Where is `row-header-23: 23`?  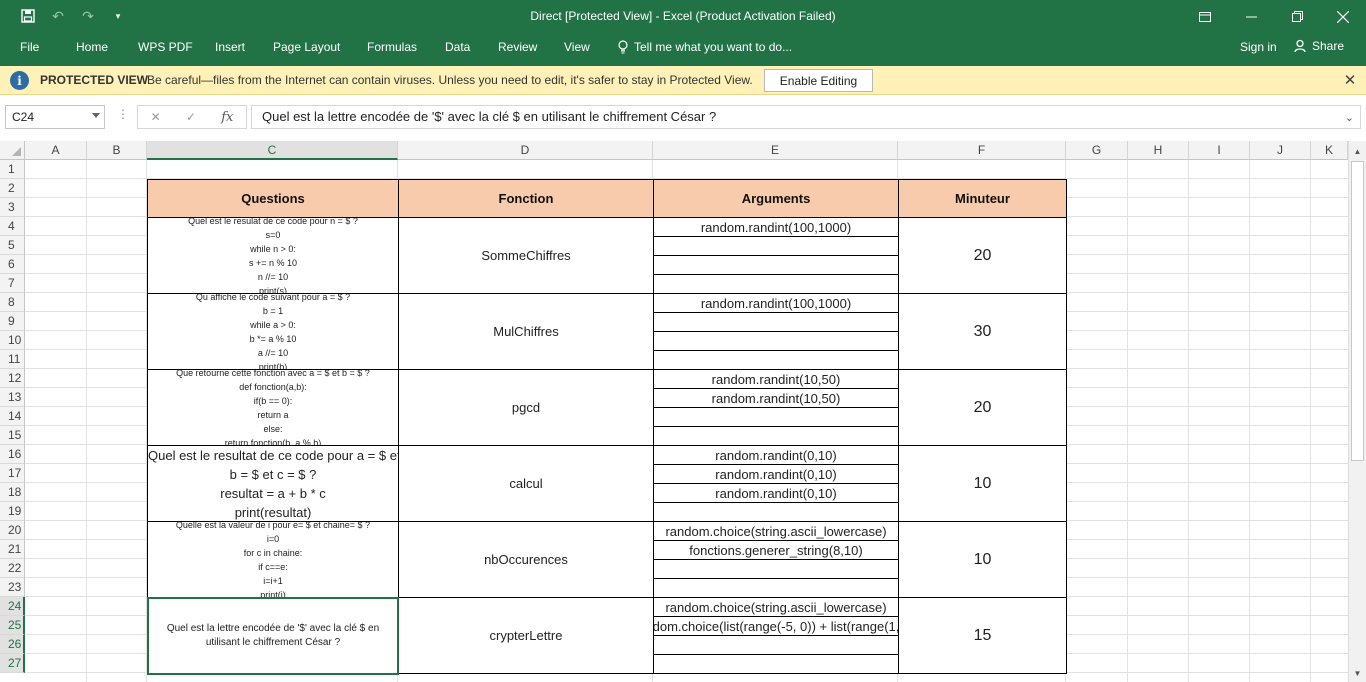 row-header-23: 23 is located at coordinates (12, 587).